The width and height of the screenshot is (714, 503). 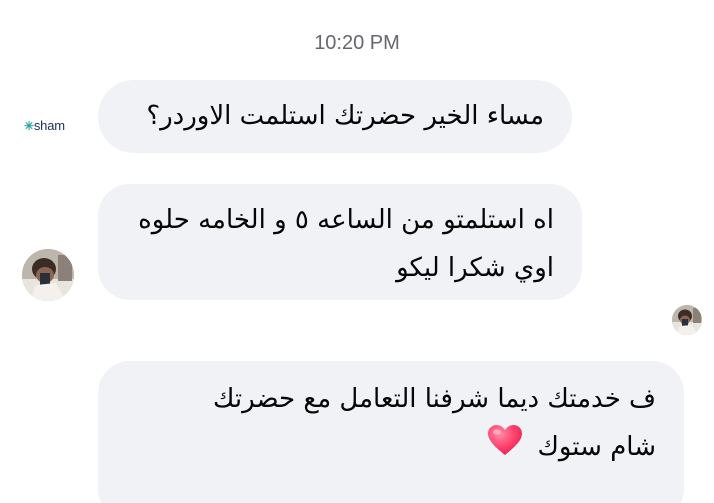 I want to click on message-text: شام ستوك, so click(x=596, y=447).